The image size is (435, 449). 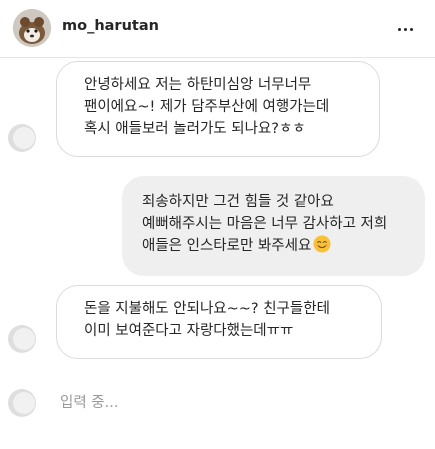 What do you see at coordinates (238, 202) in the screenshot?
I see `message-line: 죄송하지만 그건 힘들 것 같아요` at bounding box center [238, 202].